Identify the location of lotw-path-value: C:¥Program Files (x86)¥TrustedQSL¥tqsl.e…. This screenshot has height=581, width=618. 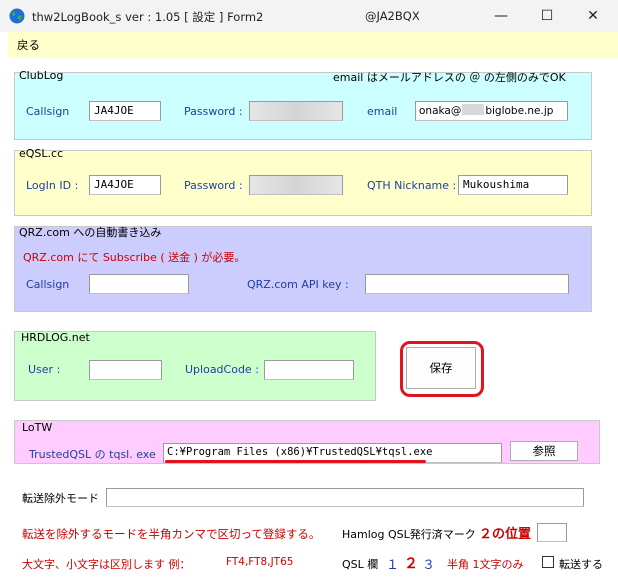
(300, 452).